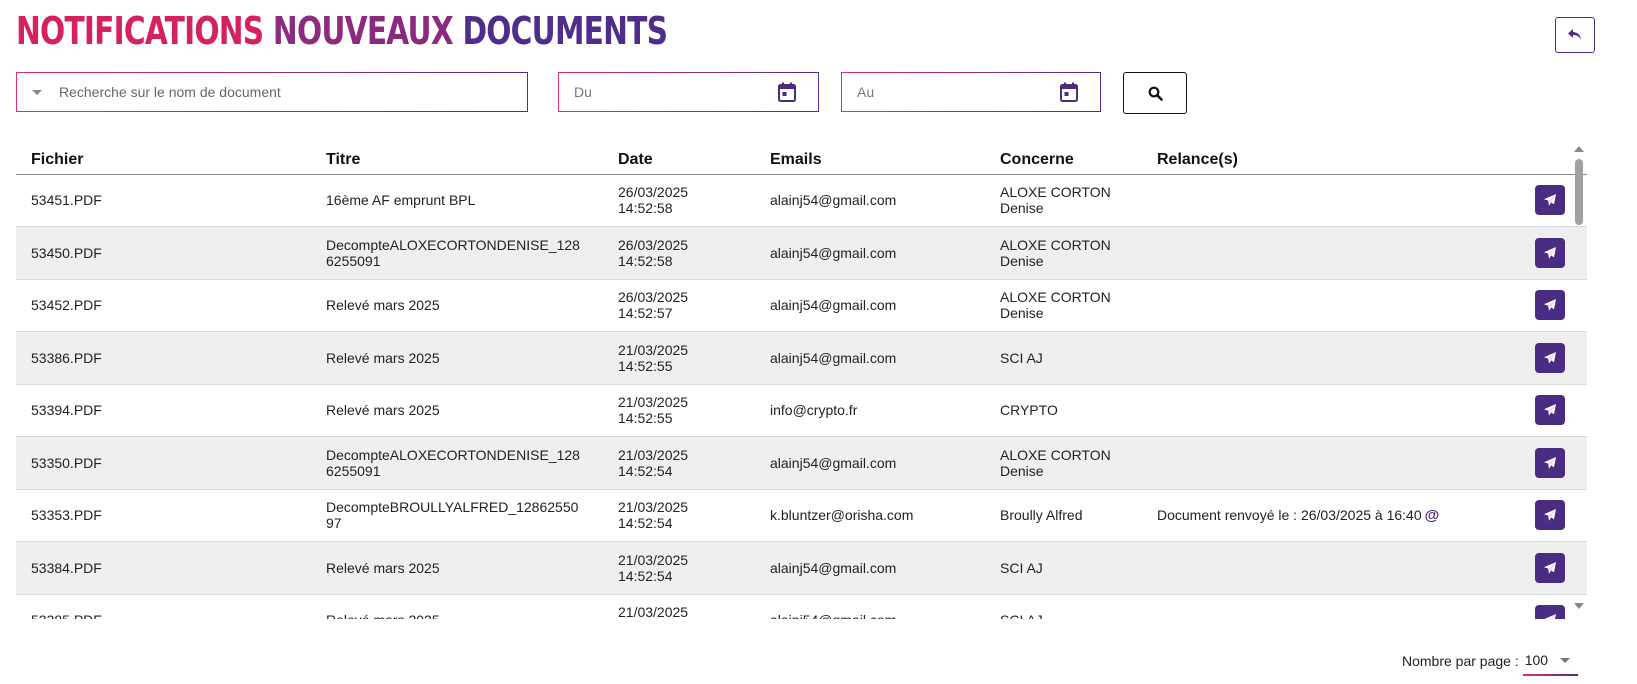 The width and height of the screenshot is (1637, 684). What do you see at coordinates (676, 92) in the screenshot?
I see `date-from-input` at bounding box center [676, 92].